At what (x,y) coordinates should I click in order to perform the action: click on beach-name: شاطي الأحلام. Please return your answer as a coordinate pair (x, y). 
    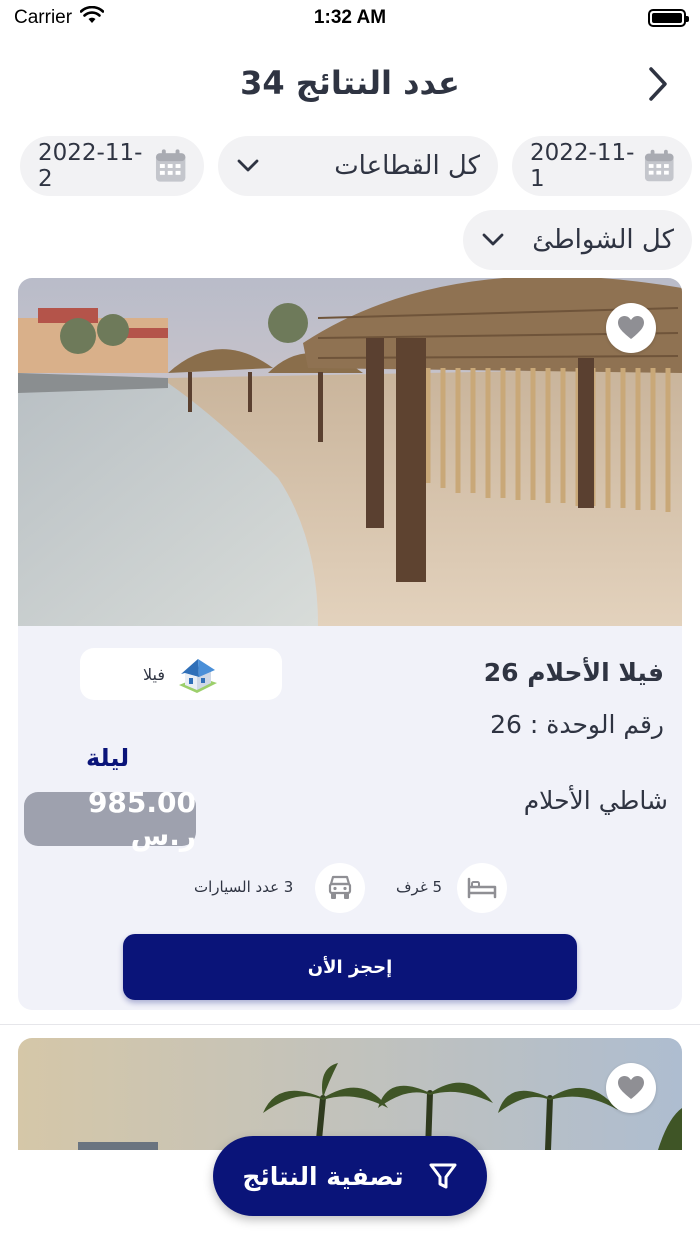
    Looking at the image, I should click on (595, 800).